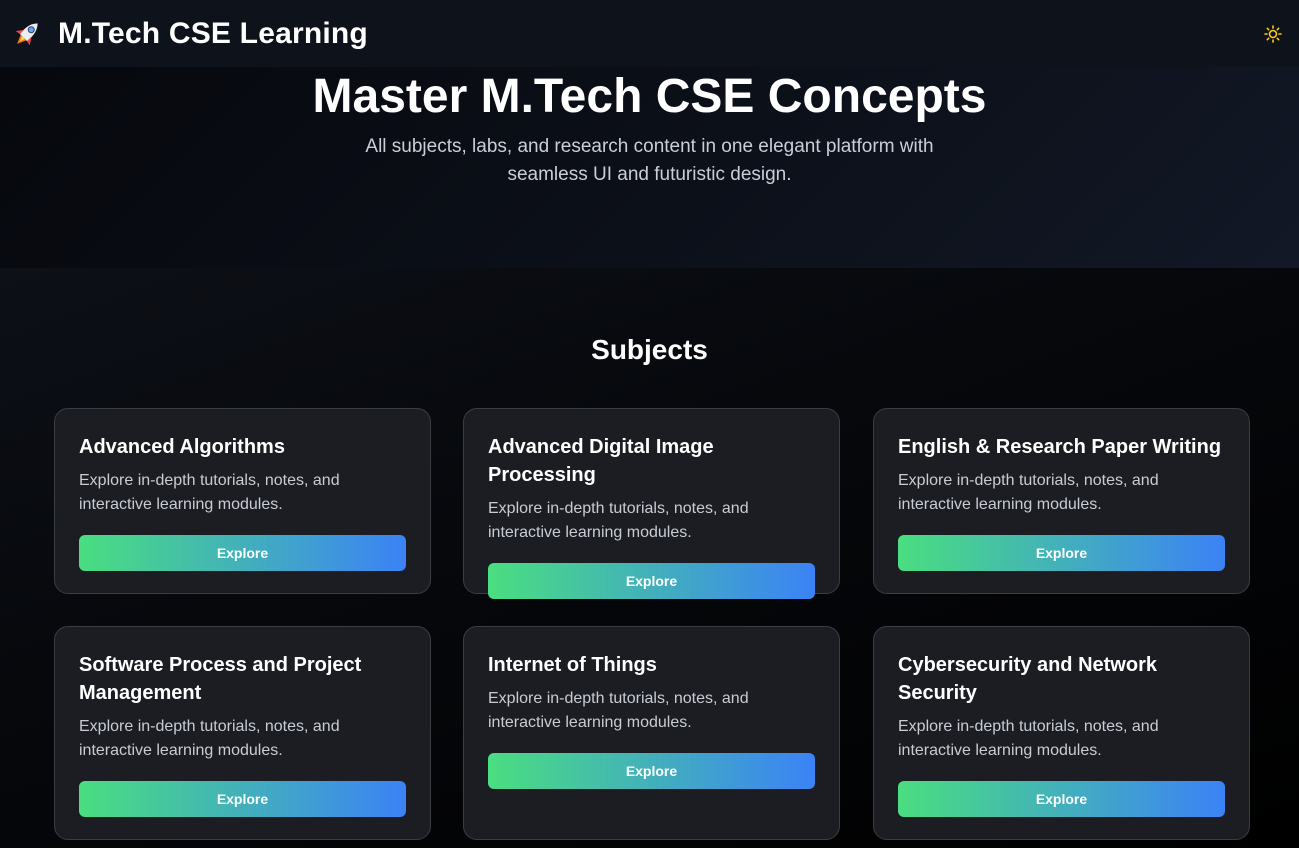  Describe the element at coordinates (220, 679) in the screenshot. I see `card-title: Software Process and Project Management` at that location.